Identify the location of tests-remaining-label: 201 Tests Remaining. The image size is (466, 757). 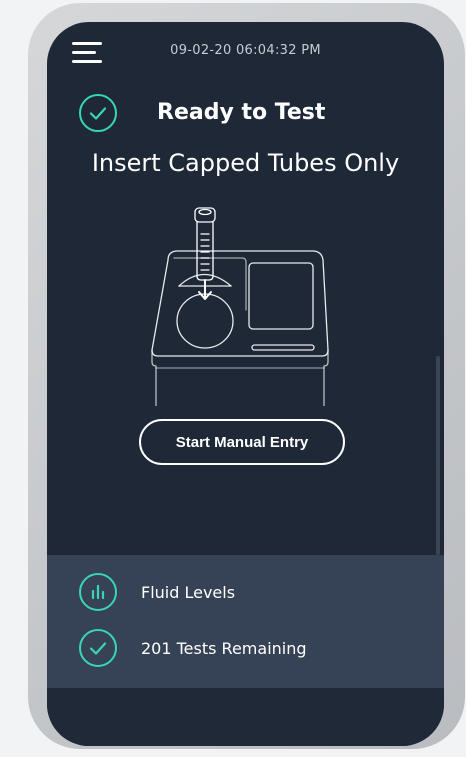
(224, 648).